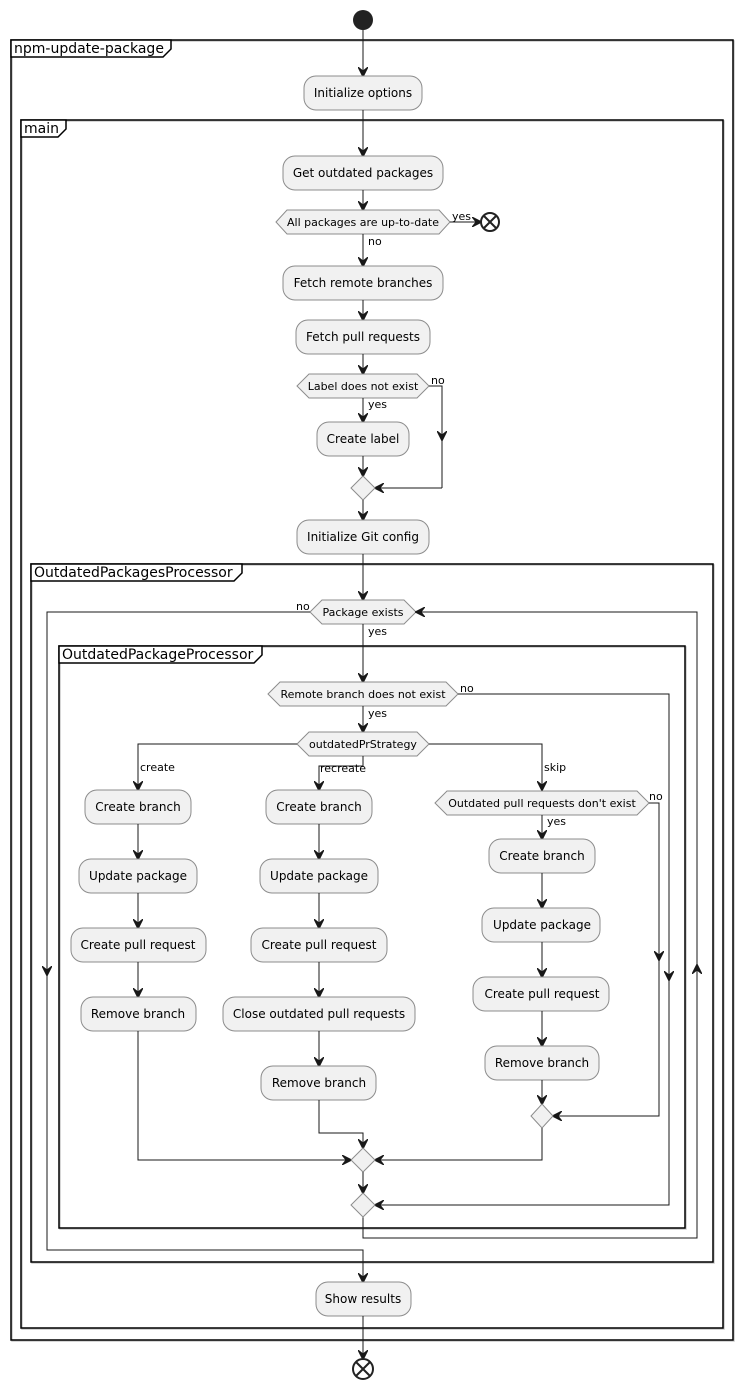 The image size is (743, 1390). I want to click on action-initialize-options: Initialize options, so click(363, 93).